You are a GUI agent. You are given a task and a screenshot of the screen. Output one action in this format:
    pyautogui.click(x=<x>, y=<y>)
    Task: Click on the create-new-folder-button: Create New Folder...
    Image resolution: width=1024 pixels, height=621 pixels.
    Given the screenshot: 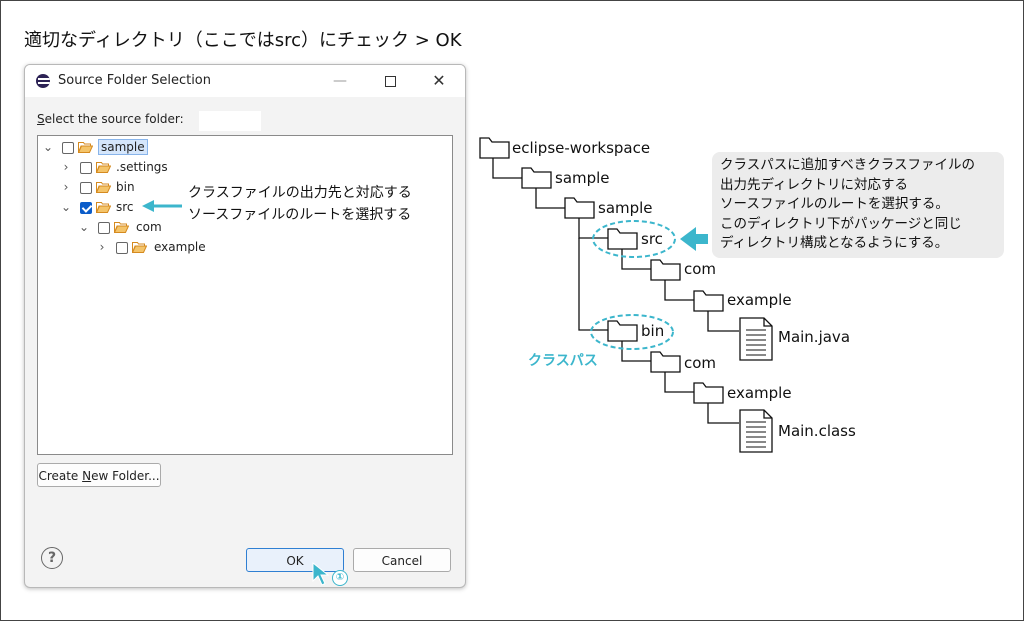 What is the action you would take?
    pyautogui.click(x=99, y=475)
    